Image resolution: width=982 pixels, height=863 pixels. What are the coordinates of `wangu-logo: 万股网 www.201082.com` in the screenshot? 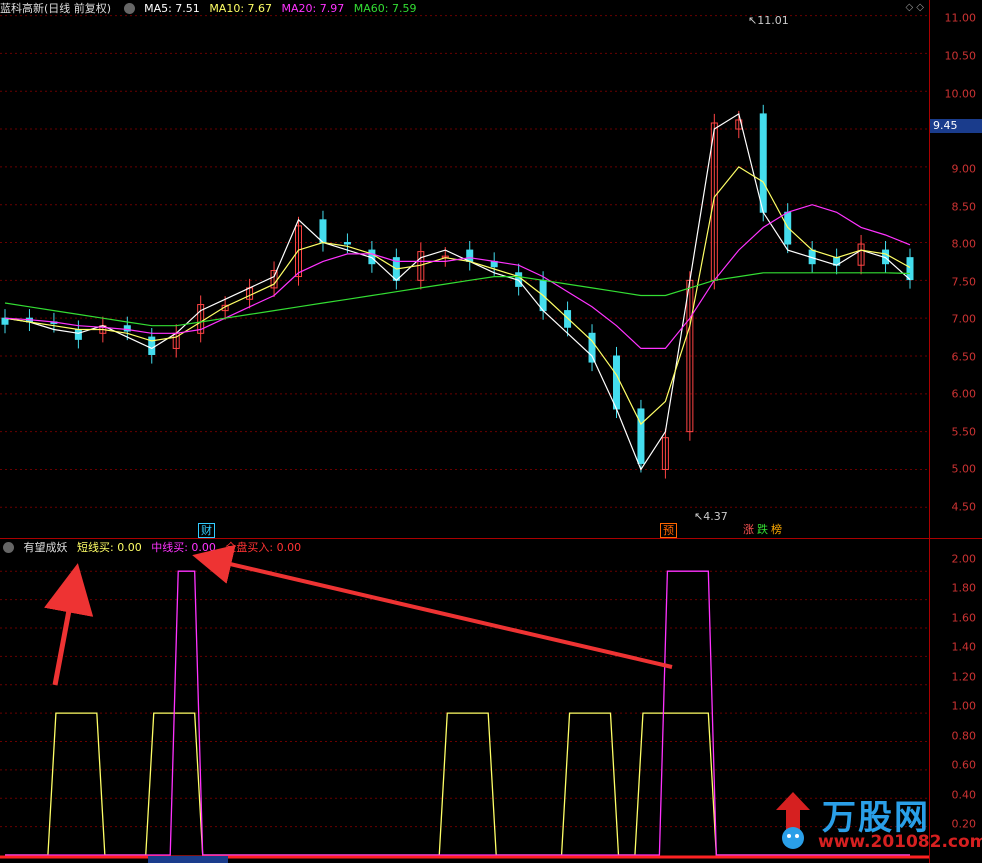 It's located at (876, 824).